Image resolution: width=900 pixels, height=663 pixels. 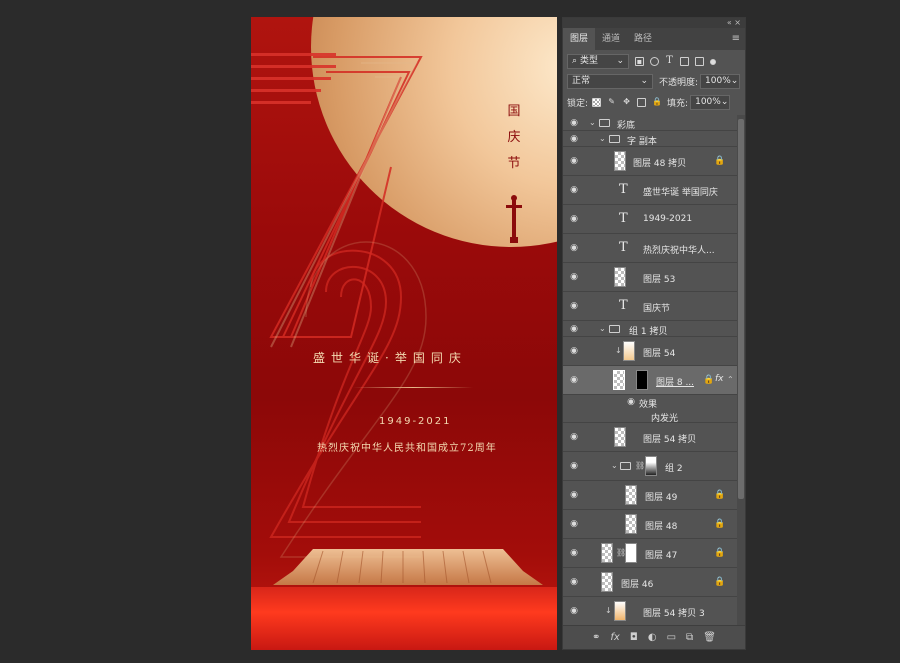 What do you see at coordinates (650, 219) in the screenshot?
I see `layer-row: ◉ T 1949-2021` at bounding box center [650, 219].